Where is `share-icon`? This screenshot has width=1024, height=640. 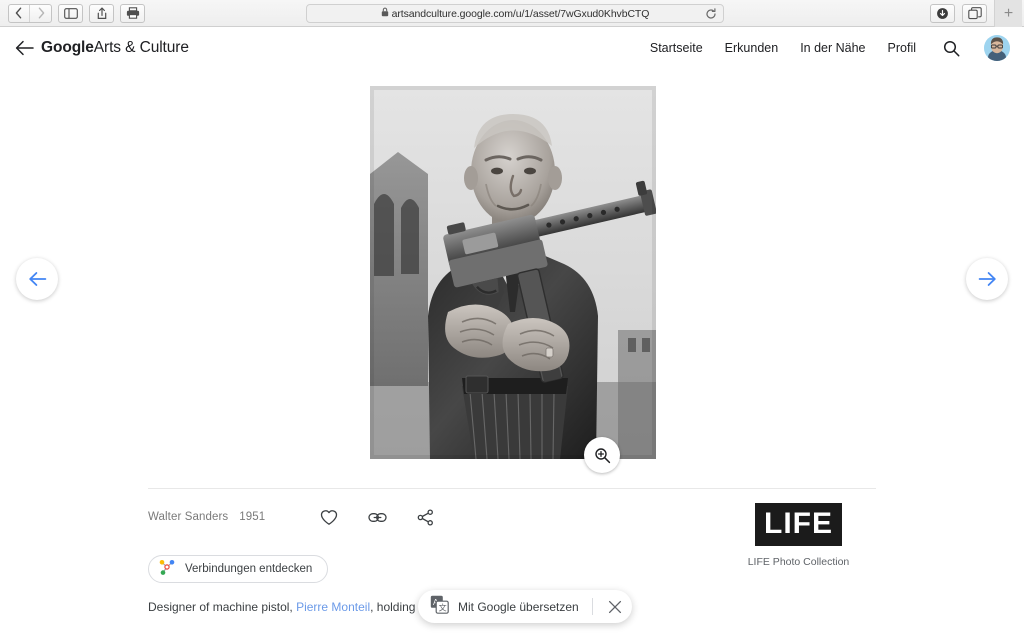
share-icon is located at coordinates (425, 517).